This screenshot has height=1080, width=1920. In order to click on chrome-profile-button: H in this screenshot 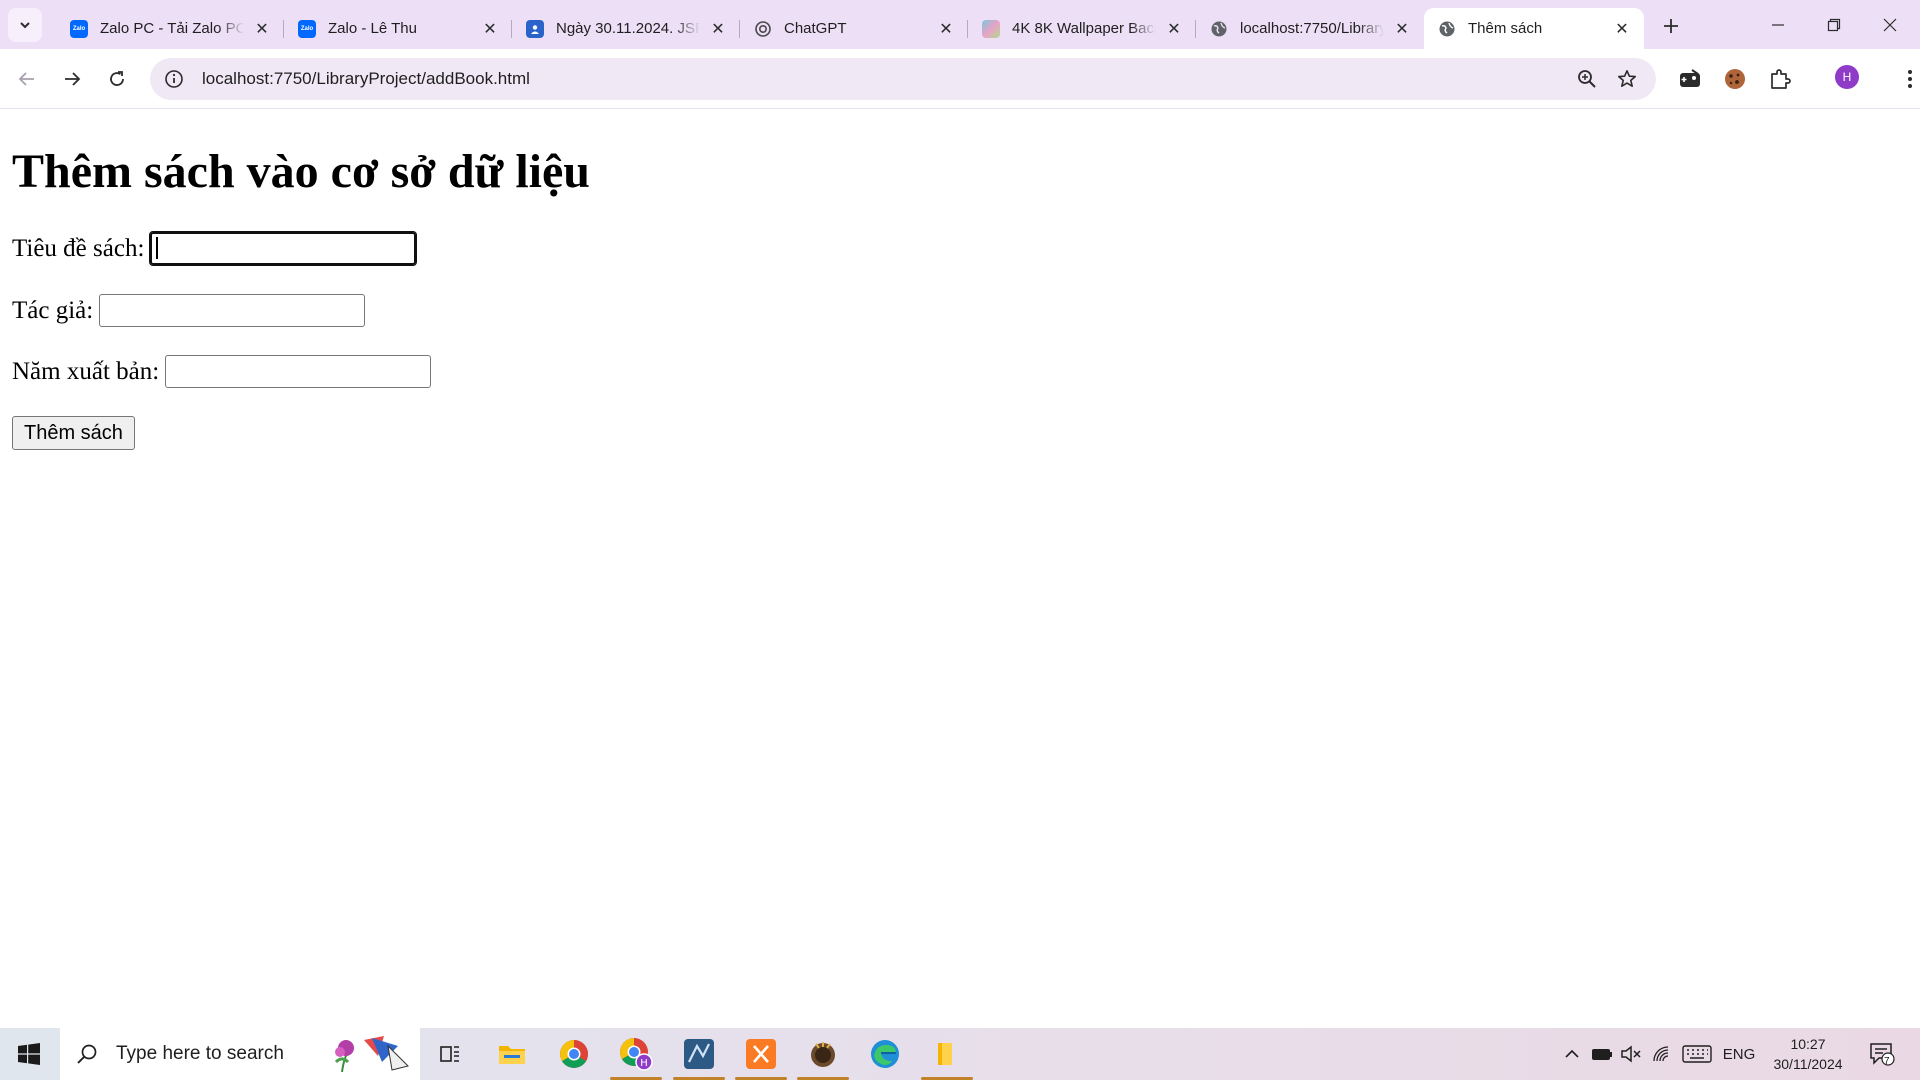, I will do `click(636, 1054)`.